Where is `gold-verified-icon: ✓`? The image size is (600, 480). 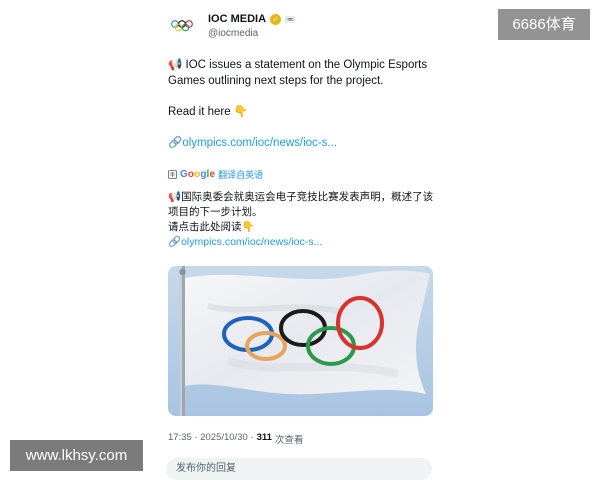
gold-verified-icon: ✓ is located at coordinates (276, 19).